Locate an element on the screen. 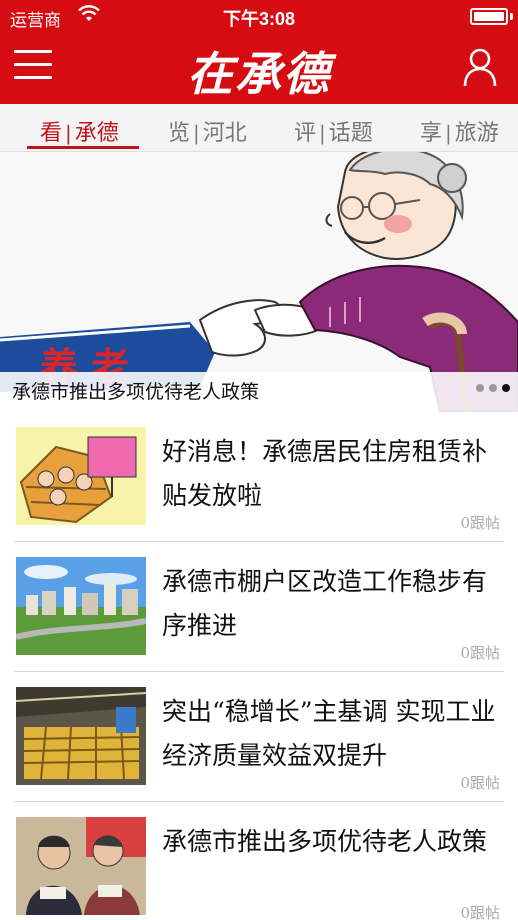 This screenshot has width=518, height=920. news-title: 承德市棚户区改造工作稳步有序推进 is located at coordinates (325, 603).